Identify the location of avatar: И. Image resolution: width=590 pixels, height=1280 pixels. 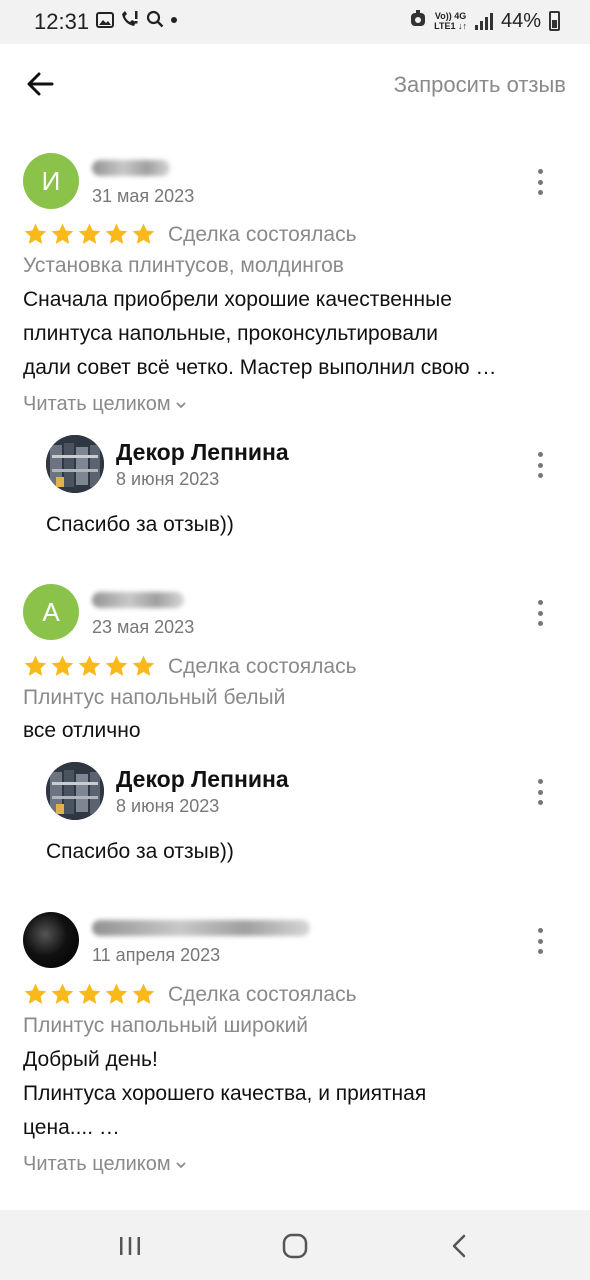
(51, 181).